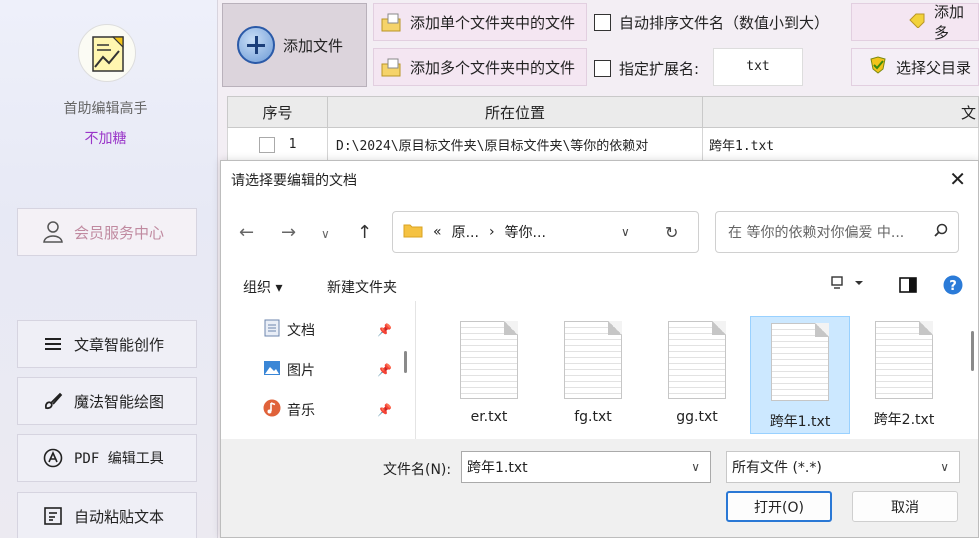 The height and width of the screenshot is (538, 979). What do you see at coordinates (671, 232) in the screenshot?
I see `refresh-icon: ↻` at bounding box center [671, 232].